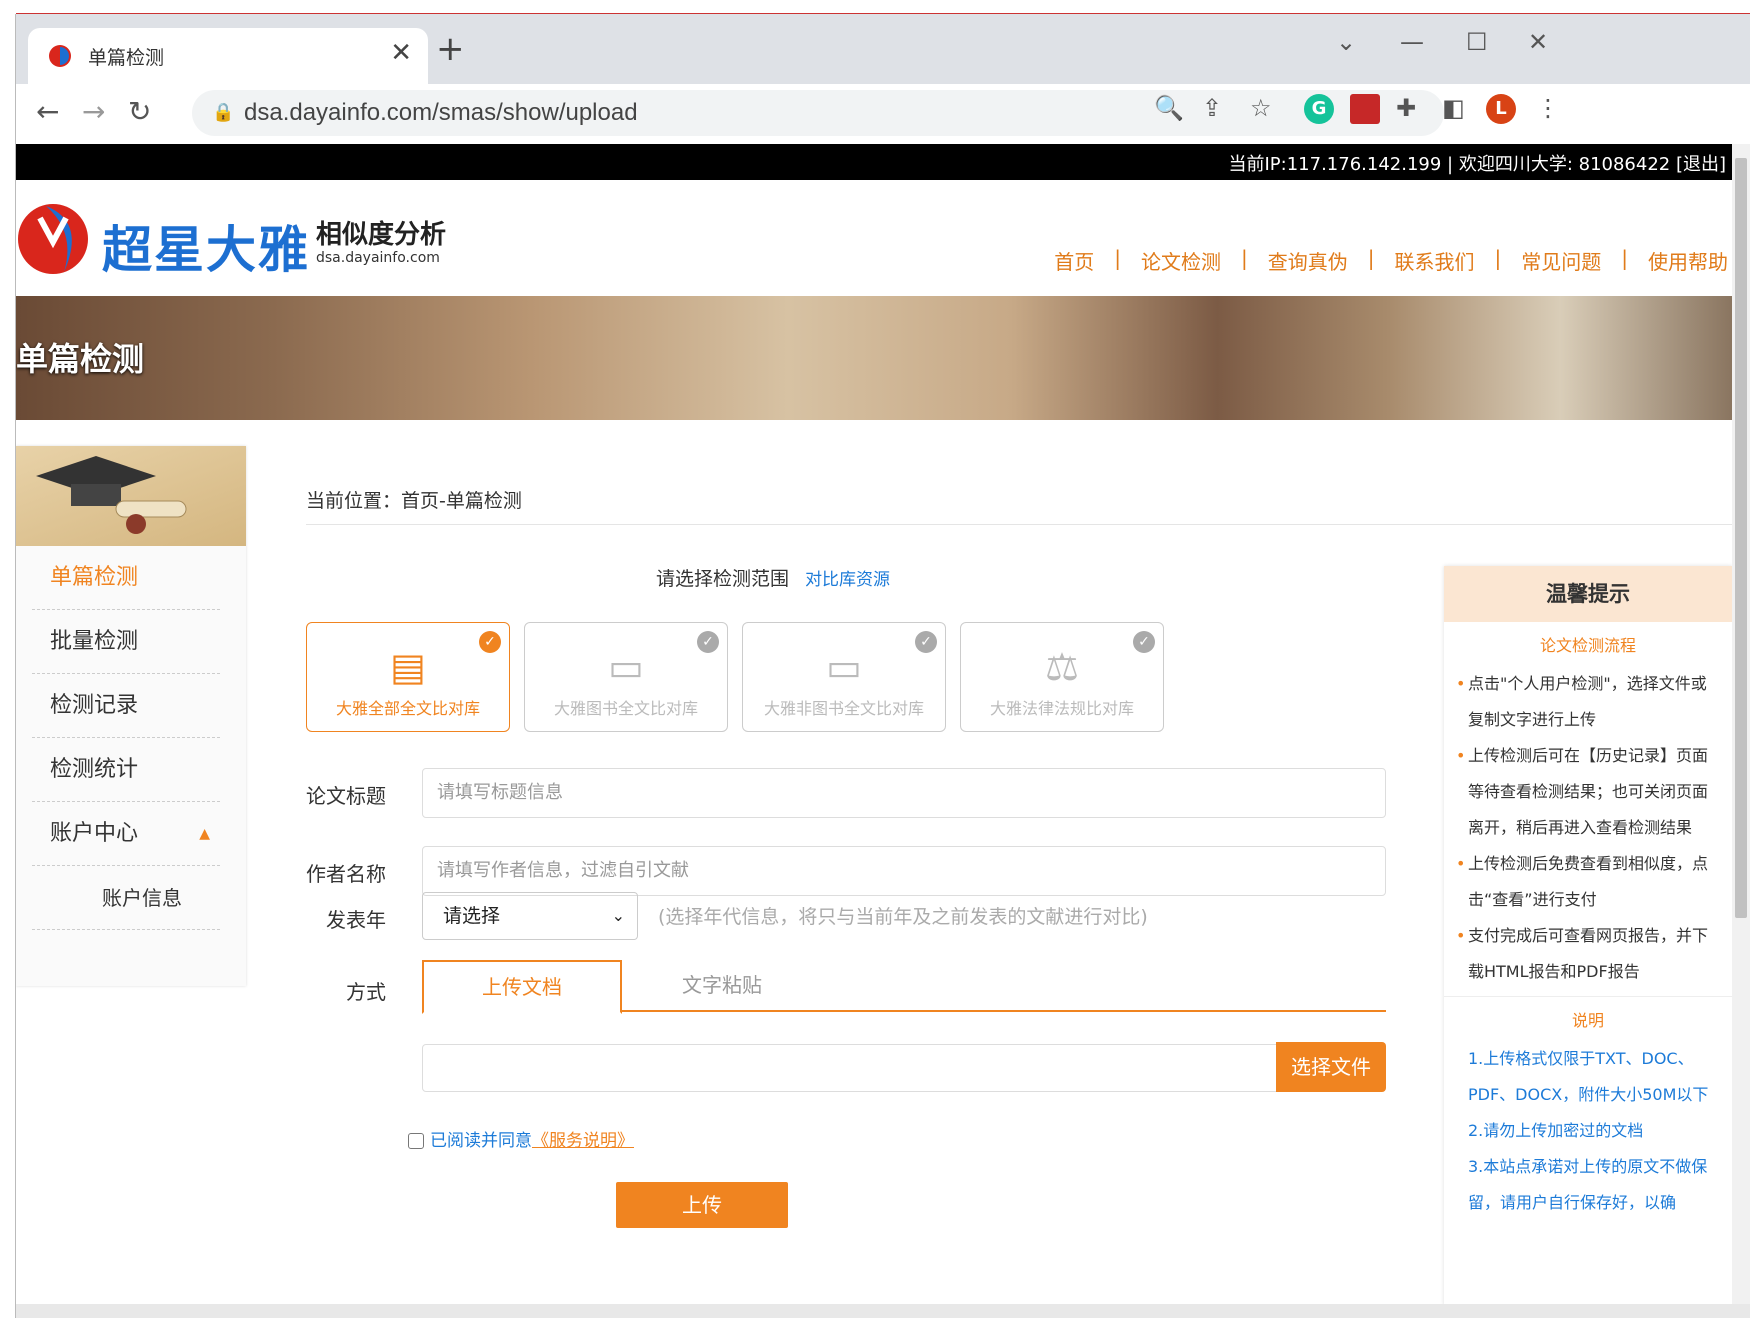 Image resolution: width=1750 pixels, height=1318 pixels. I want to click on page-banner: 单篇检测, so click(874, 358).